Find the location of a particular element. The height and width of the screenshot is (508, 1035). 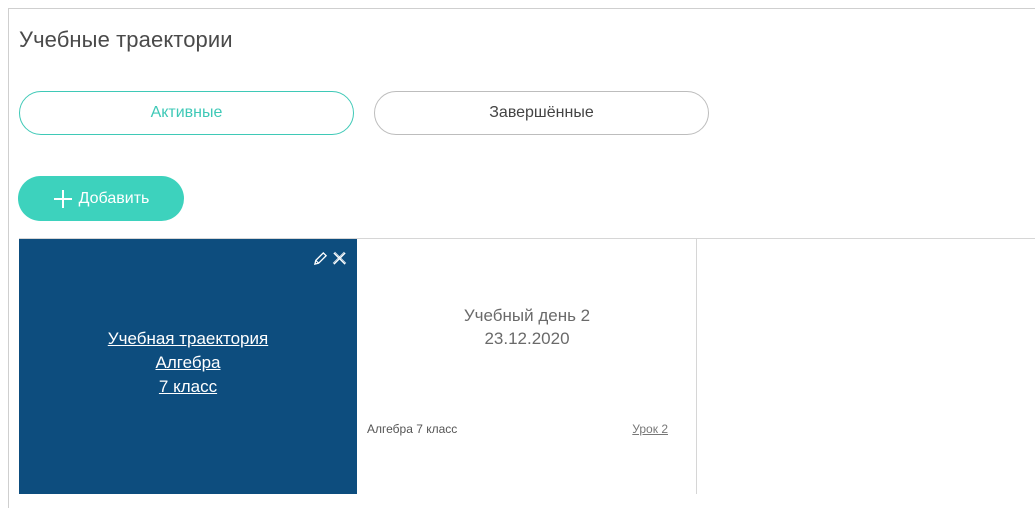

tab-active: Активные is located at coordinates (186, 113).